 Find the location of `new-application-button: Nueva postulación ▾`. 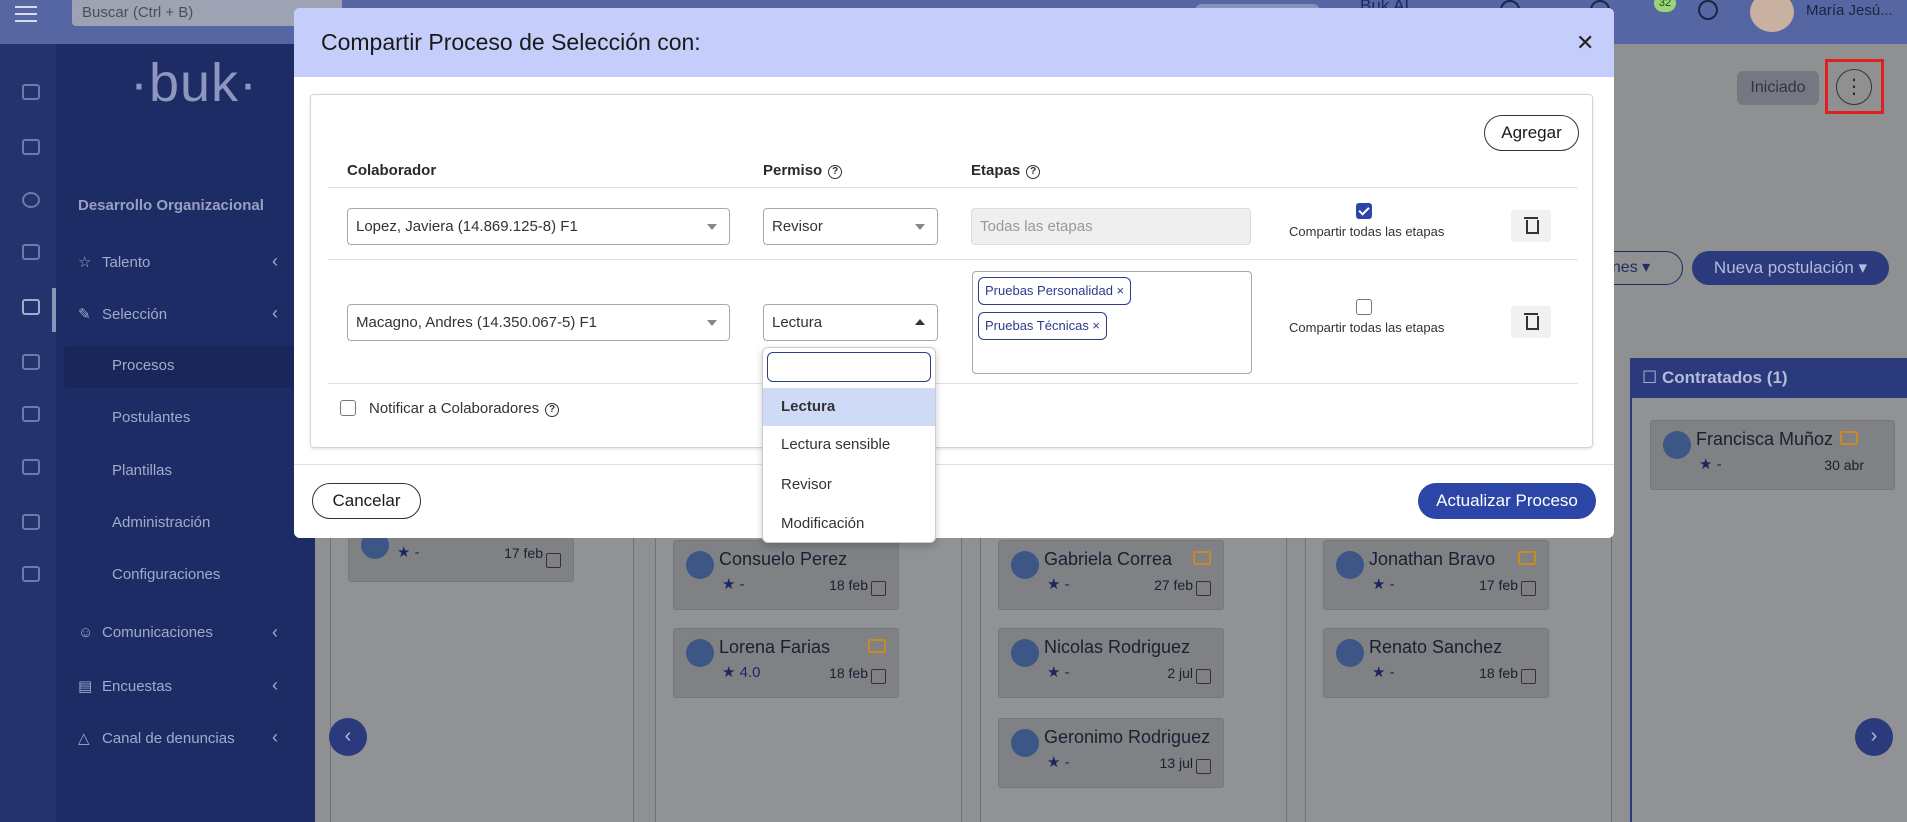

new-application-button: Nueva postulación ▾ is located at coordinates (1790, 268).